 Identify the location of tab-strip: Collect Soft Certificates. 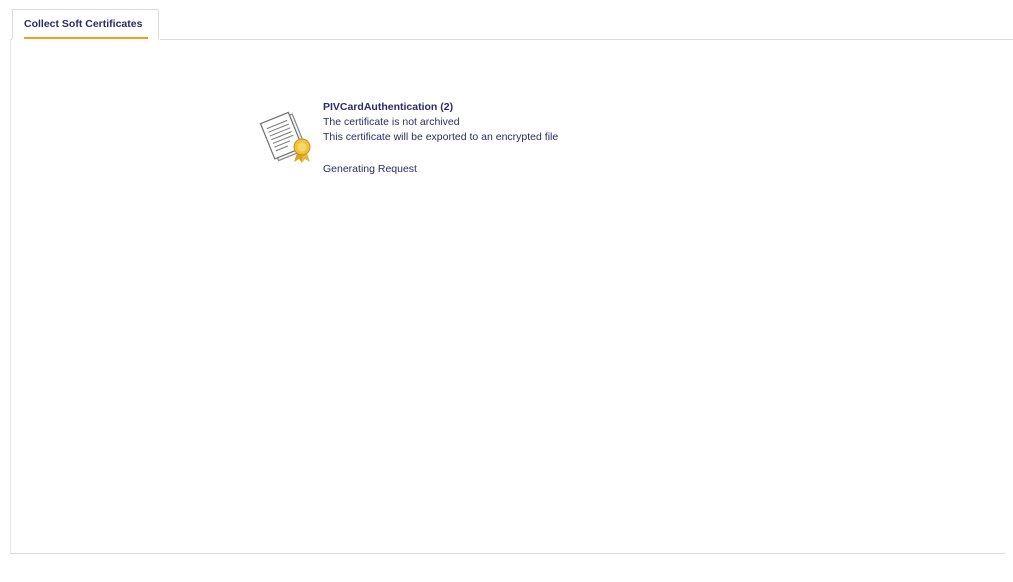
(506, 20).